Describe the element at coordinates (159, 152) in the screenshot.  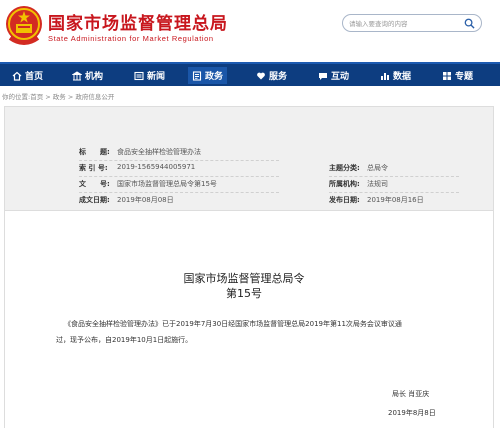
I see `meta-title-value: 食品安全抽样检验管理办法` at that location.